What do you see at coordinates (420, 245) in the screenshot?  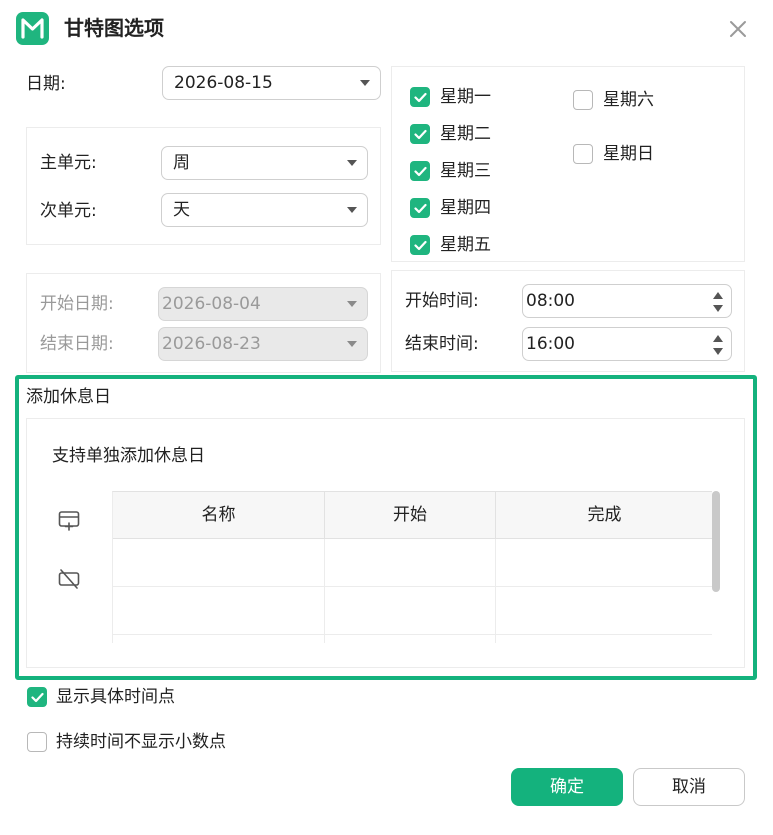 I see `weekday-checkbox-fri` at bounding box center [420, 245].